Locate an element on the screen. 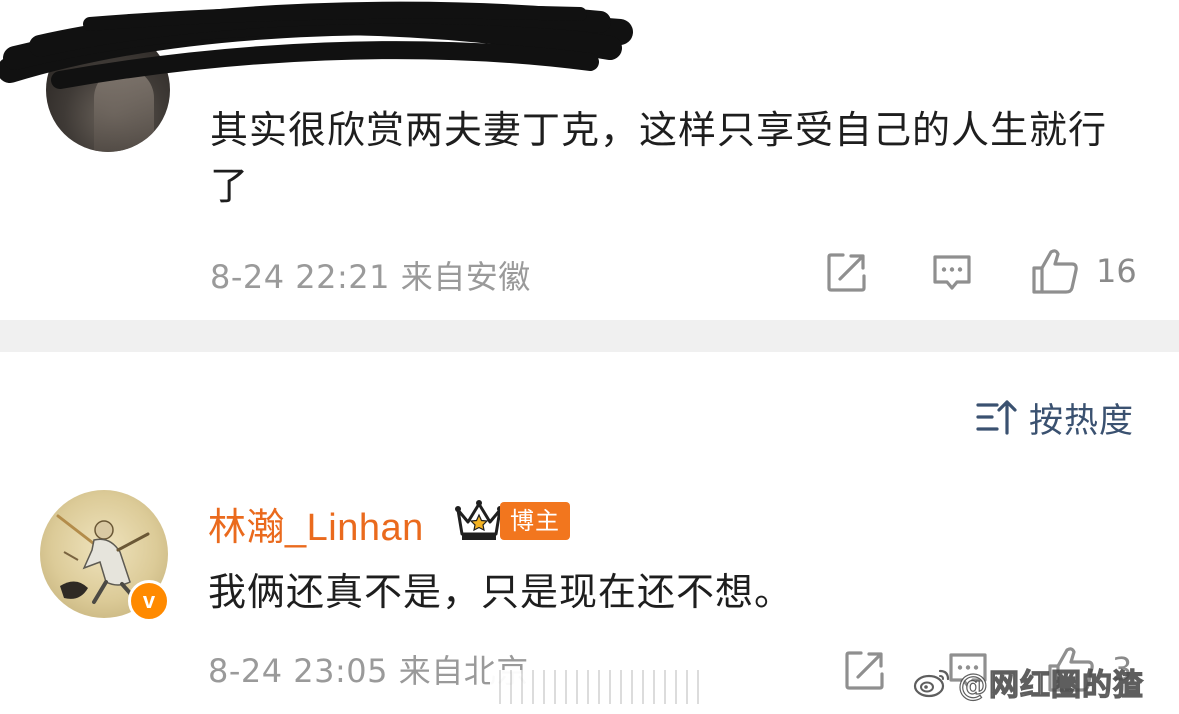 This screenshot has height=714, width=1179. comment-meta: 8-24 23:05 来自北京 is located at coordinates (368, 671).